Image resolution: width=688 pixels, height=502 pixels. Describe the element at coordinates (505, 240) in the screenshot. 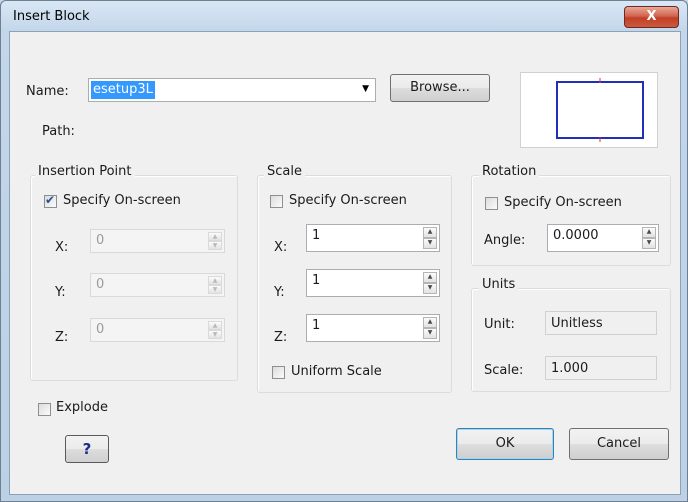

I see `angle-label: Angle:` at that location.